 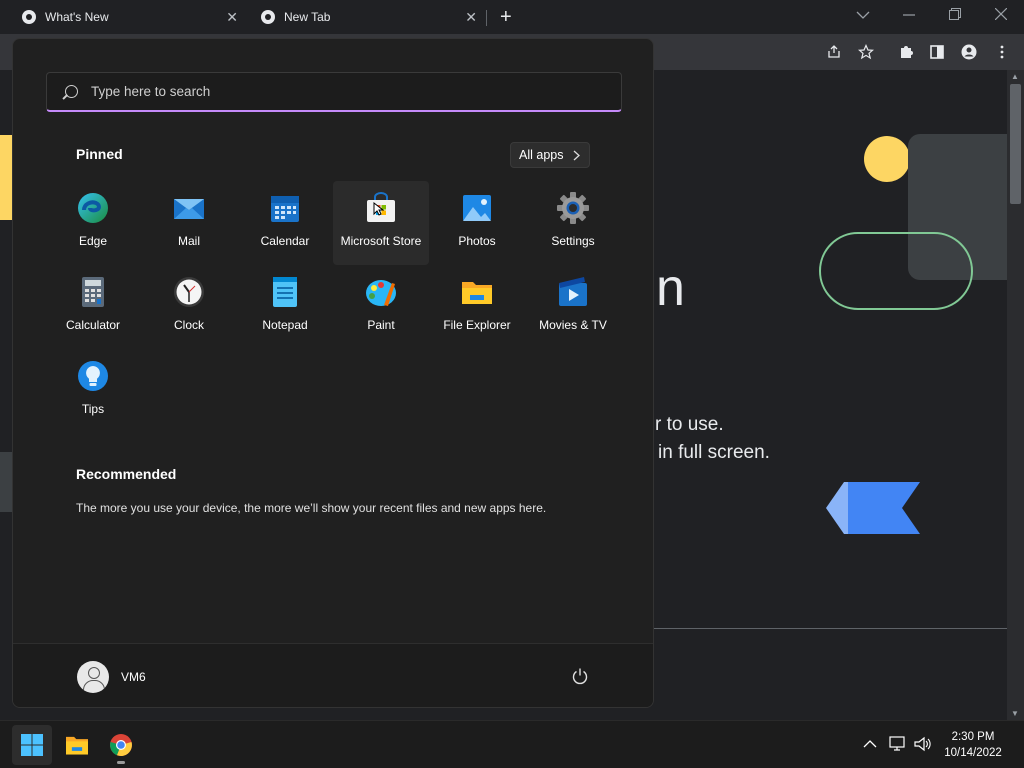 I want to click on folder-icon, so click(x=77, y=745).